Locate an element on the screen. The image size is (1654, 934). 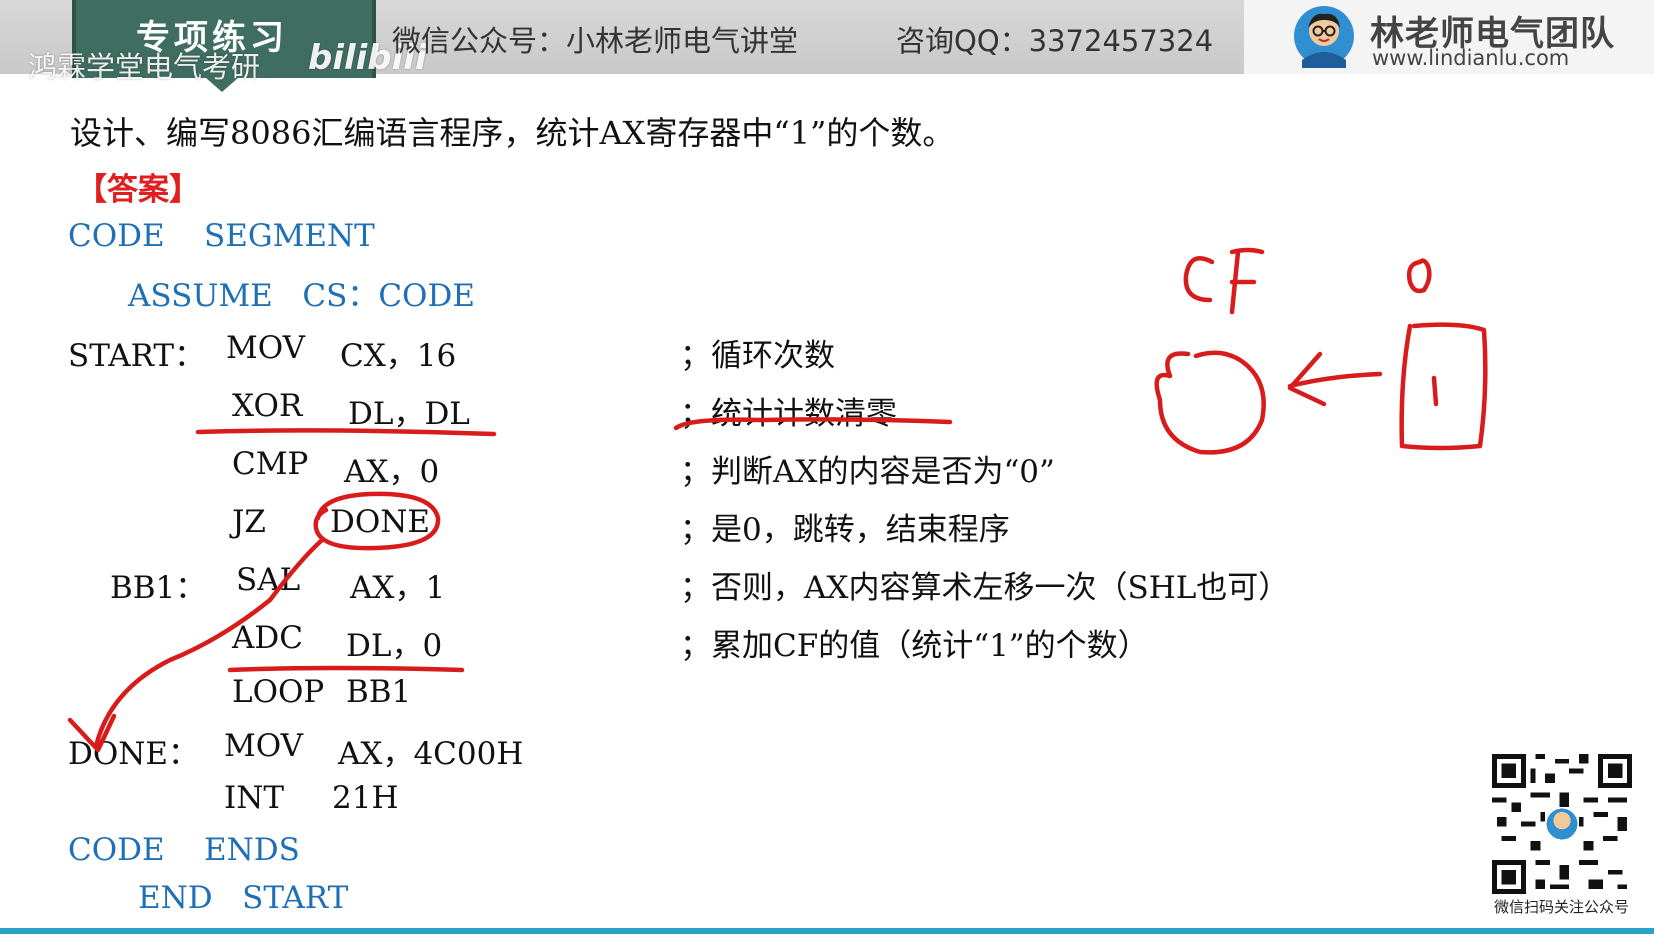
bit-one-stroke is located at coordinates (1435, 391).